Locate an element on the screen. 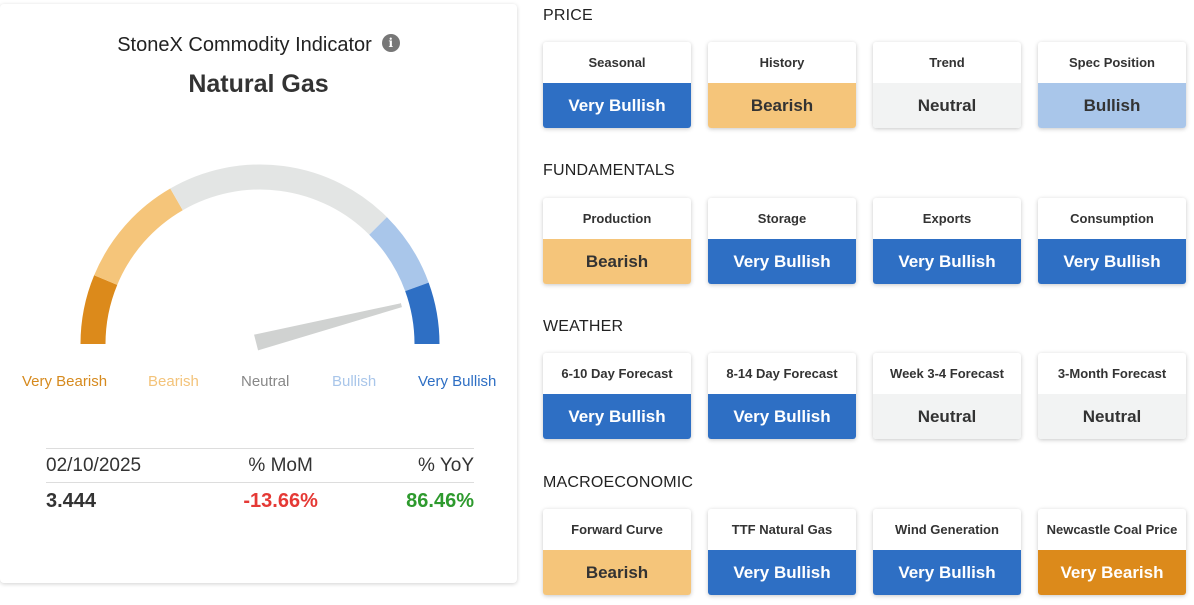 Image resolution: width=1194 pixels, height=605 pixels. gauge-needle is located at coordinates (328, 327).